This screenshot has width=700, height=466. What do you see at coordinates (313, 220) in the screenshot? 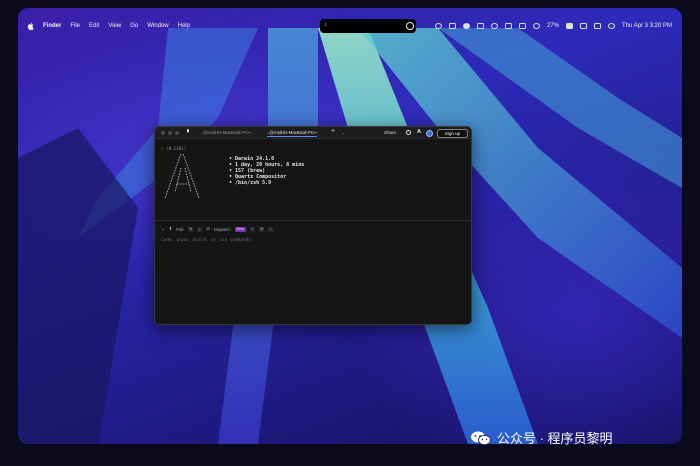
I see `divider` at bounding box center [313, 220].